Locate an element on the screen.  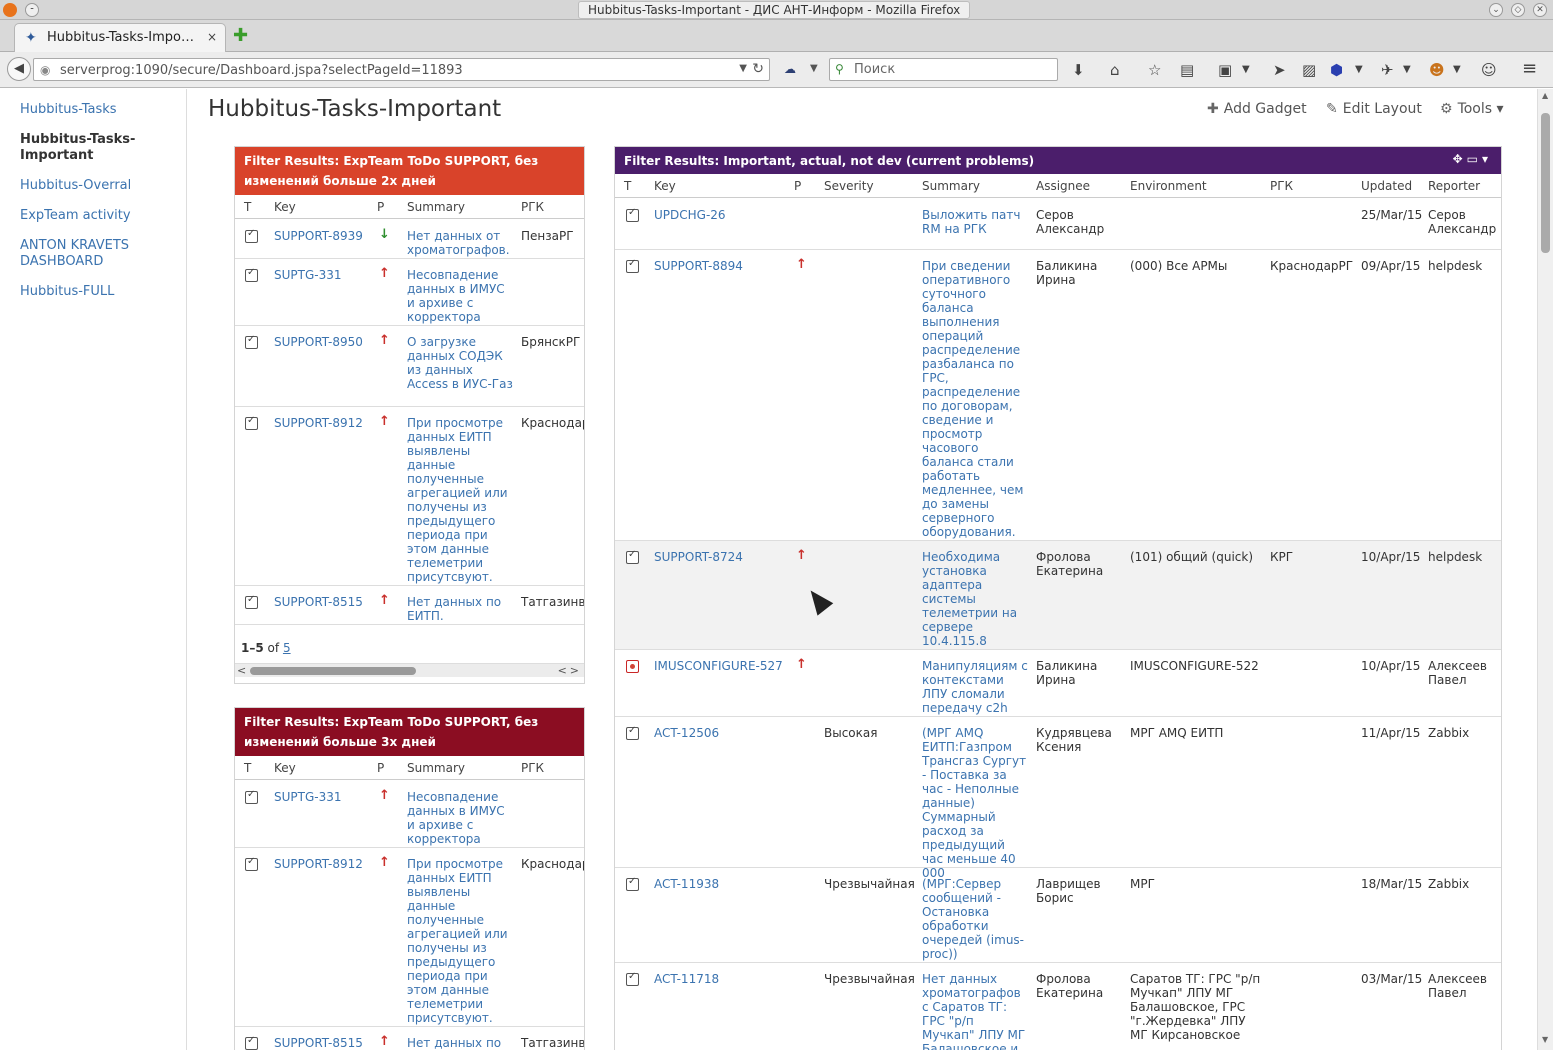
search-engine-dropdown-icon: ▼ is located at coordinates (814, 68).